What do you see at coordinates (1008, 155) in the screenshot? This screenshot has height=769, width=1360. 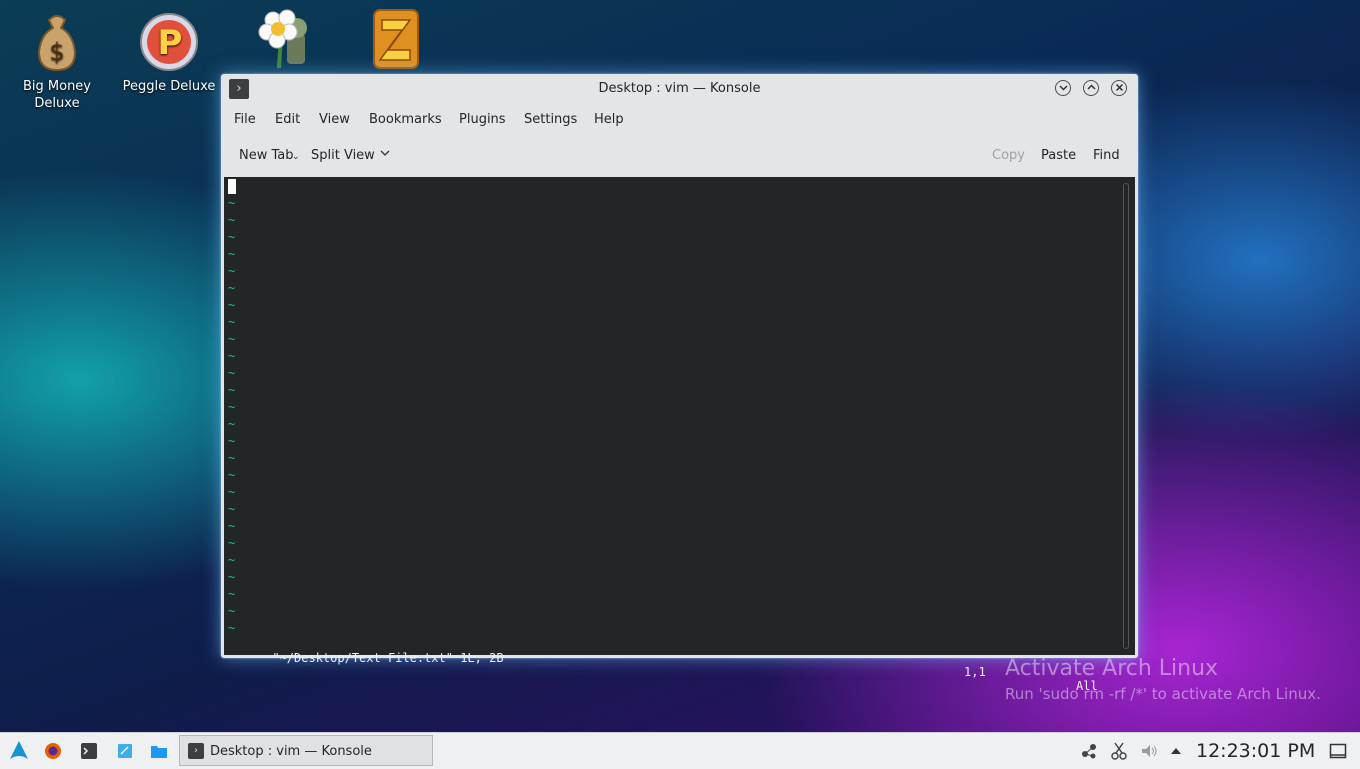 I see `copy-button: Copy` at bounding box center [1008, 155].